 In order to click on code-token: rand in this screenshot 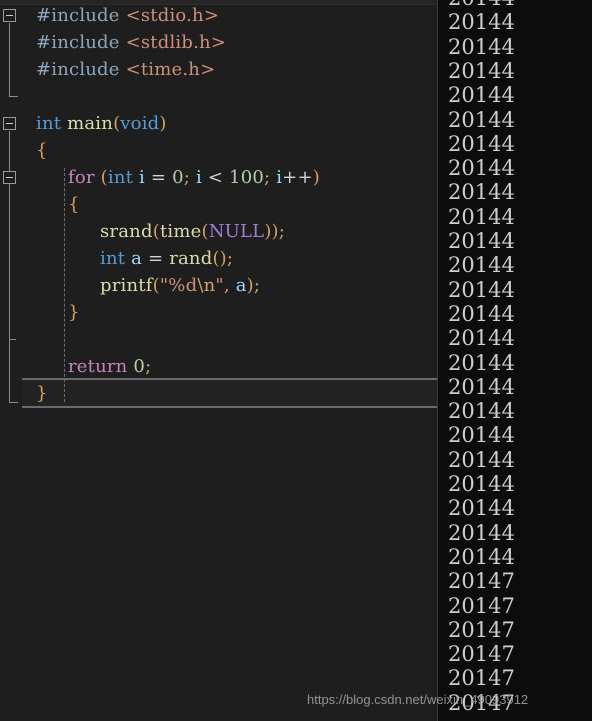, I will do `click(191, 258)`.